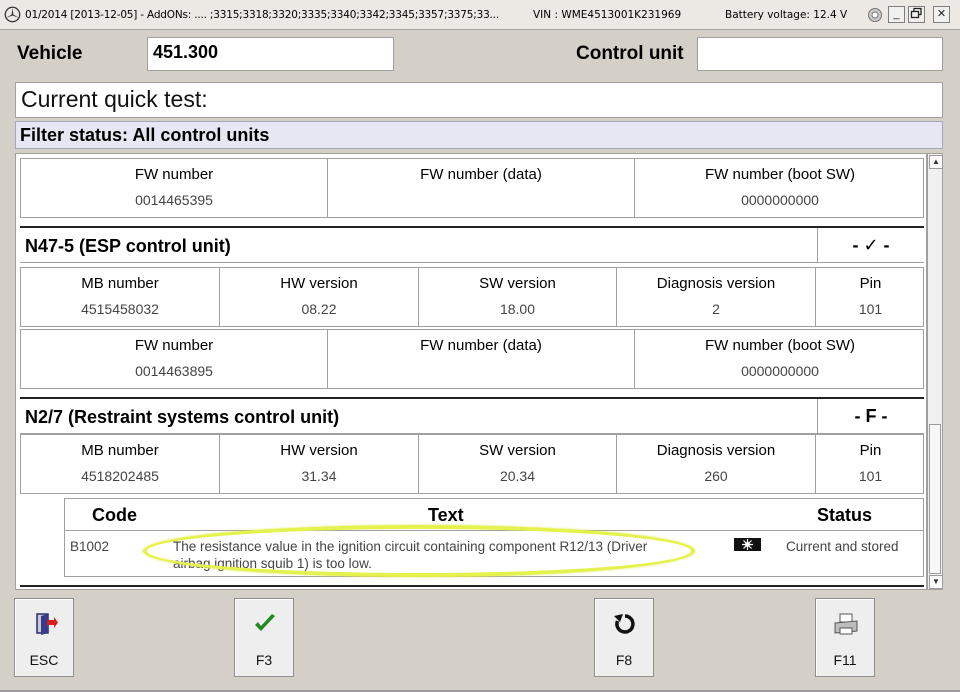 The image size is (960, 692). Describe the element at coordinates (419, 551) in the screenshot. I see `highlight-ellipse` at that location.